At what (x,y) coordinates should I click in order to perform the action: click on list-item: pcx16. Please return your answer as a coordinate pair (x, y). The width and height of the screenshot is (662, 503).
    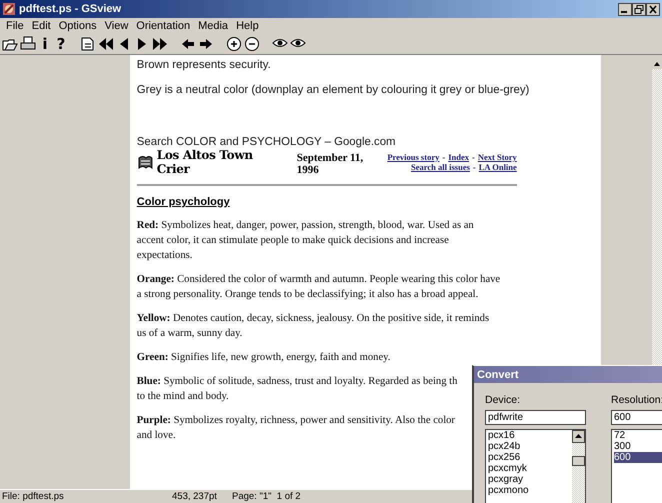
    Looking at the image, I should click on (530, 435).